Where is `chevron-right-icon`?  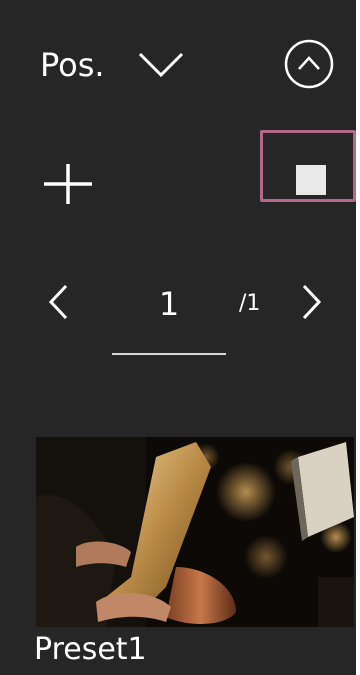 chevron-right-icon is located at coordinates (312, 302).